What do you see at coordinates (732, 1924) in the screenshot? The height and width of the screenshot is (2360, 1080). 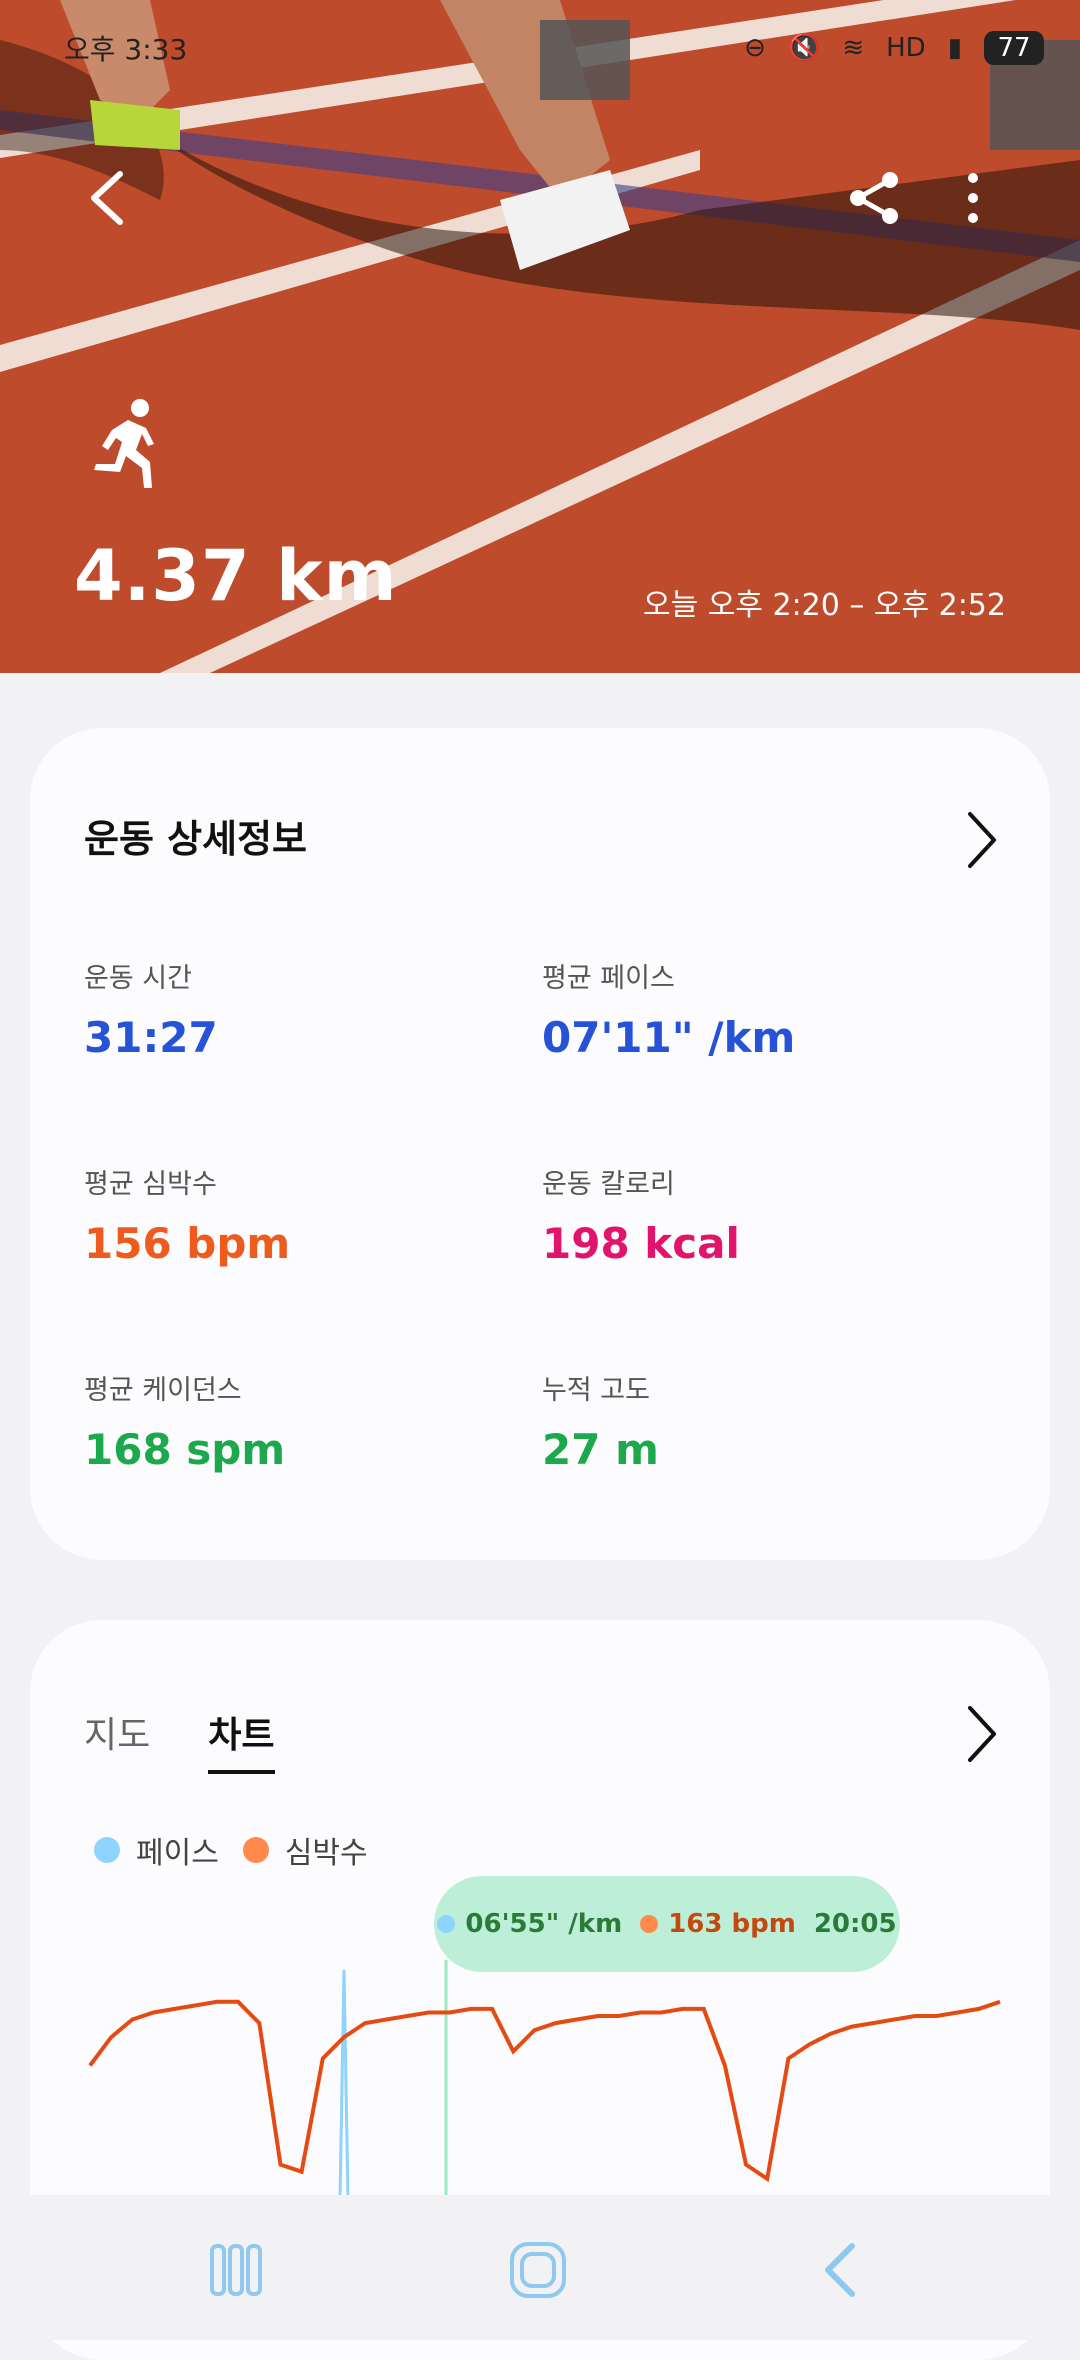 I see `tooltip-hr-value: 163 bpm` at bounding box center [732, 1924].